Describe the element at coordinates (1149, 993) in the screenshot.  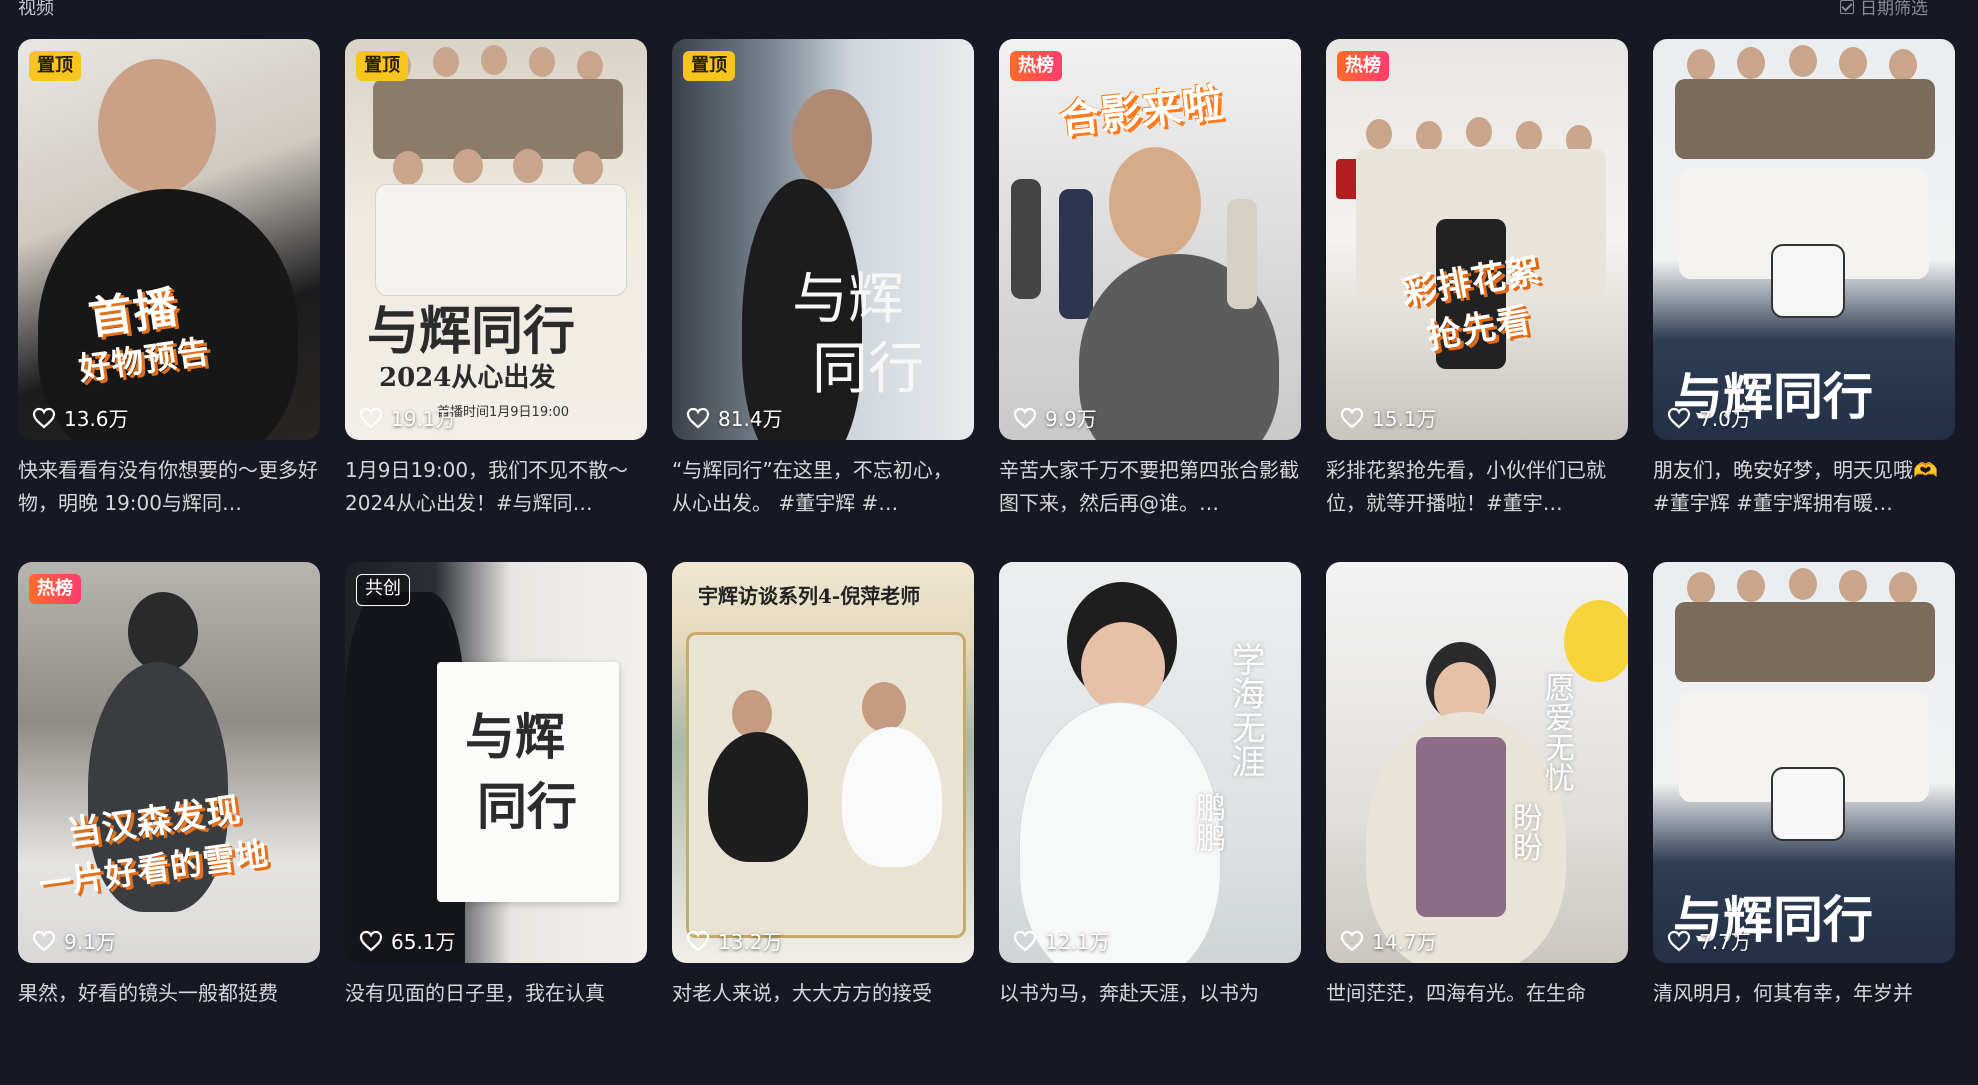
I see `video-description: 以书为马，奔赴天涯，以书为` at that location.